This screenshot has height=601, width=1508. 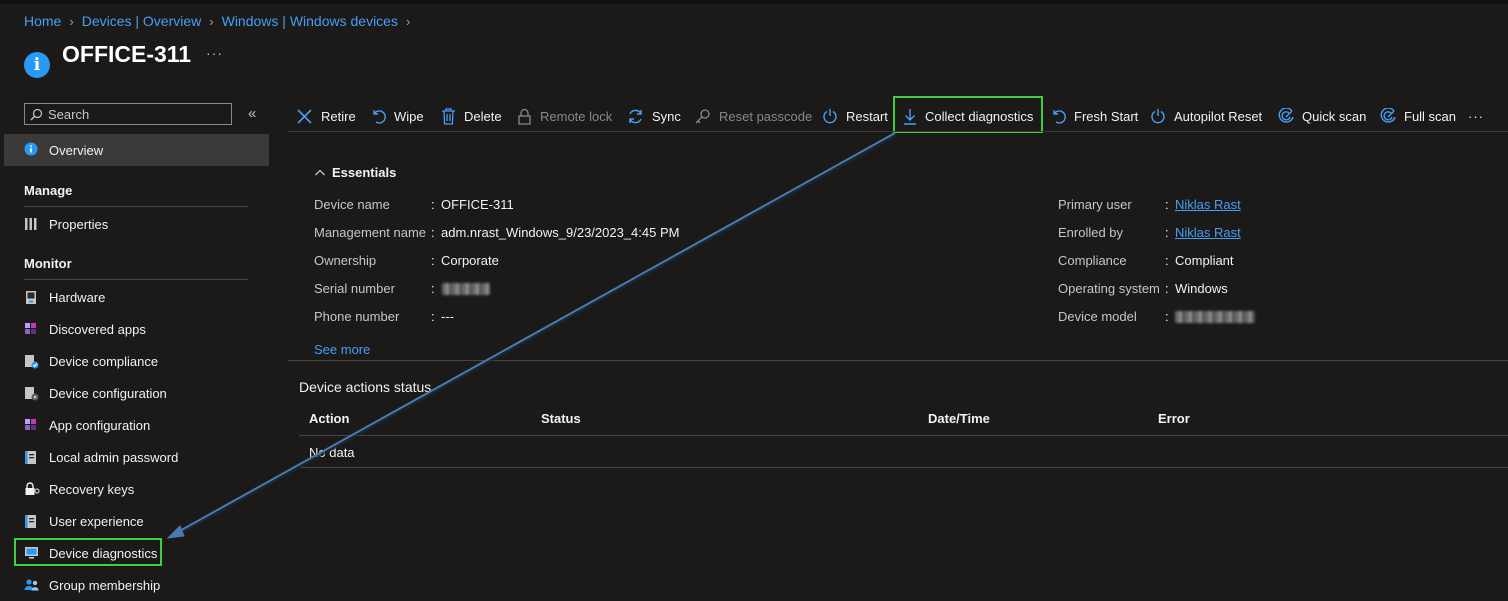 I want to click on sidebar-item-user-experience: User experience, so click(x=136, y=522).